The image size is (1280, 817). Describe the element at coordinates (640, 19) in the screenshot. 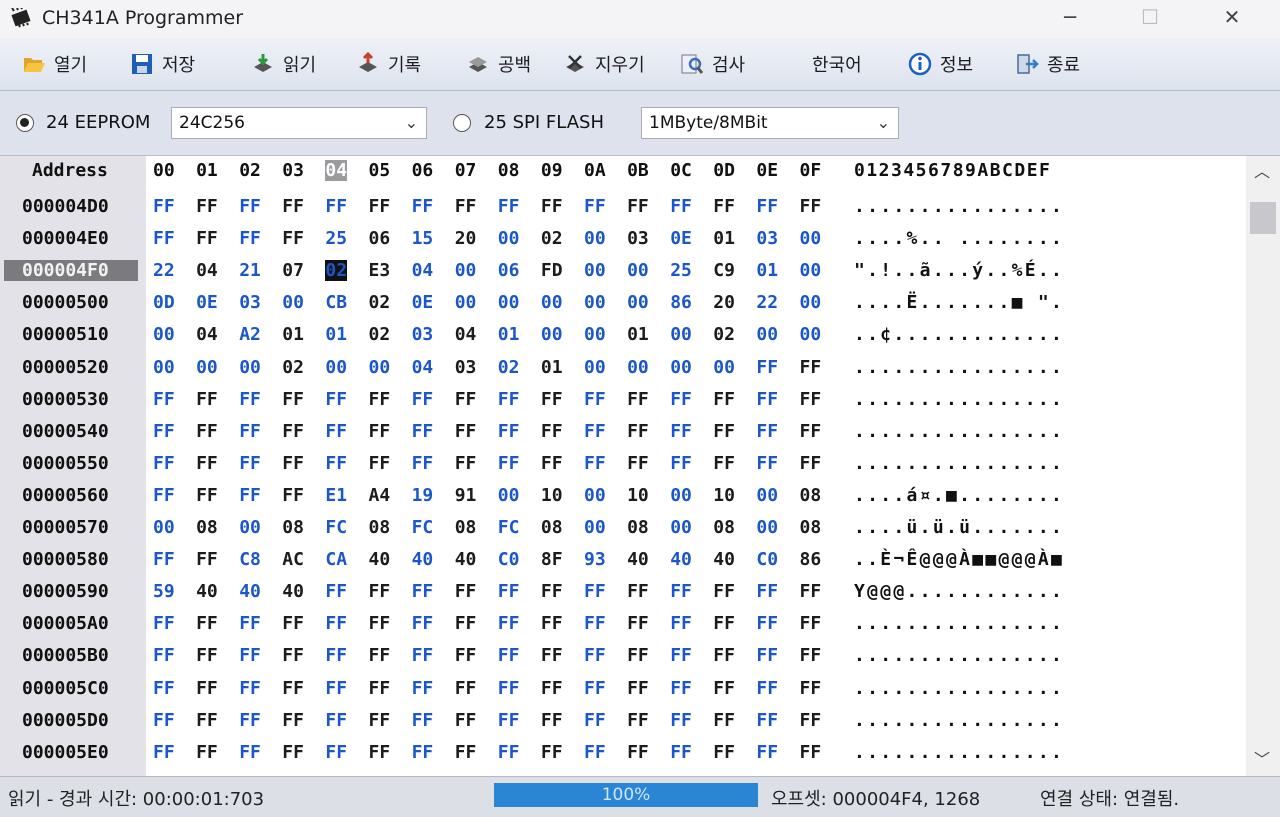

I see `title-bar: CH341A Programmer ─ ☐ ✕` at that location.